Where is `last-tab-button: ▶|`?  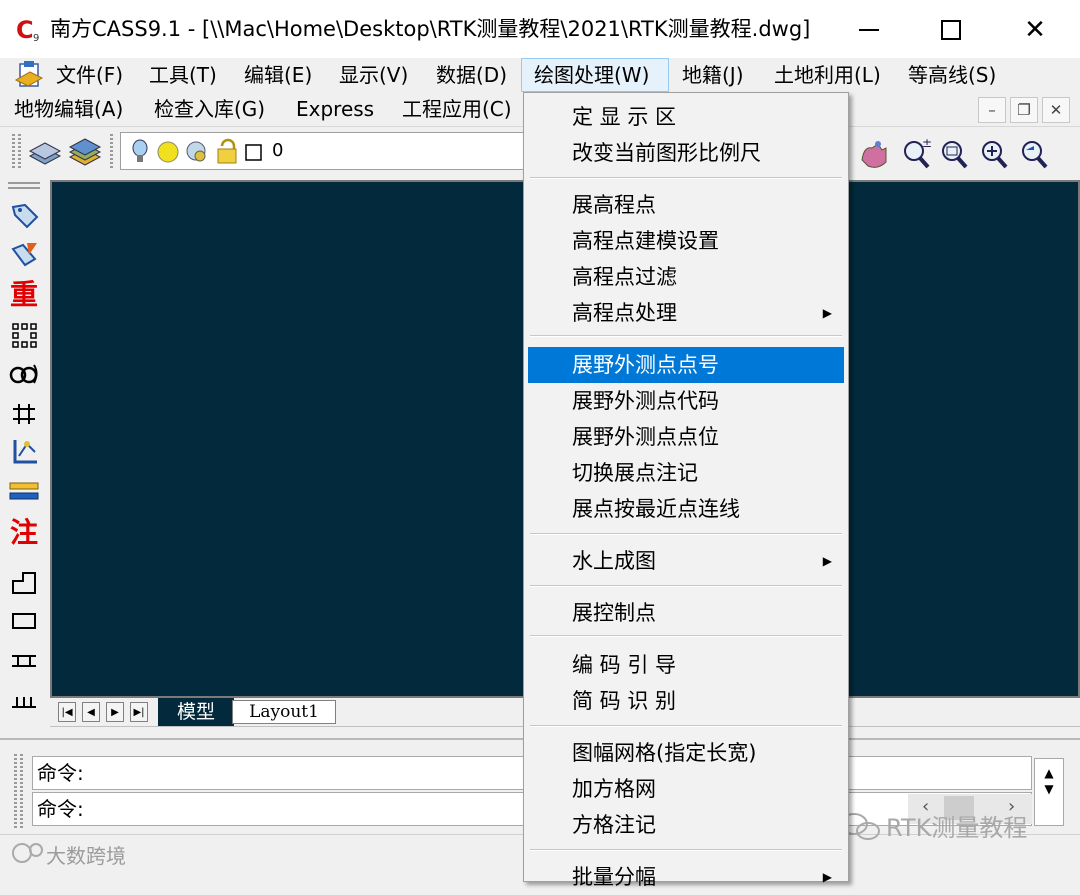 last-tab-button: ▶| is located at coordinates (139, 712).